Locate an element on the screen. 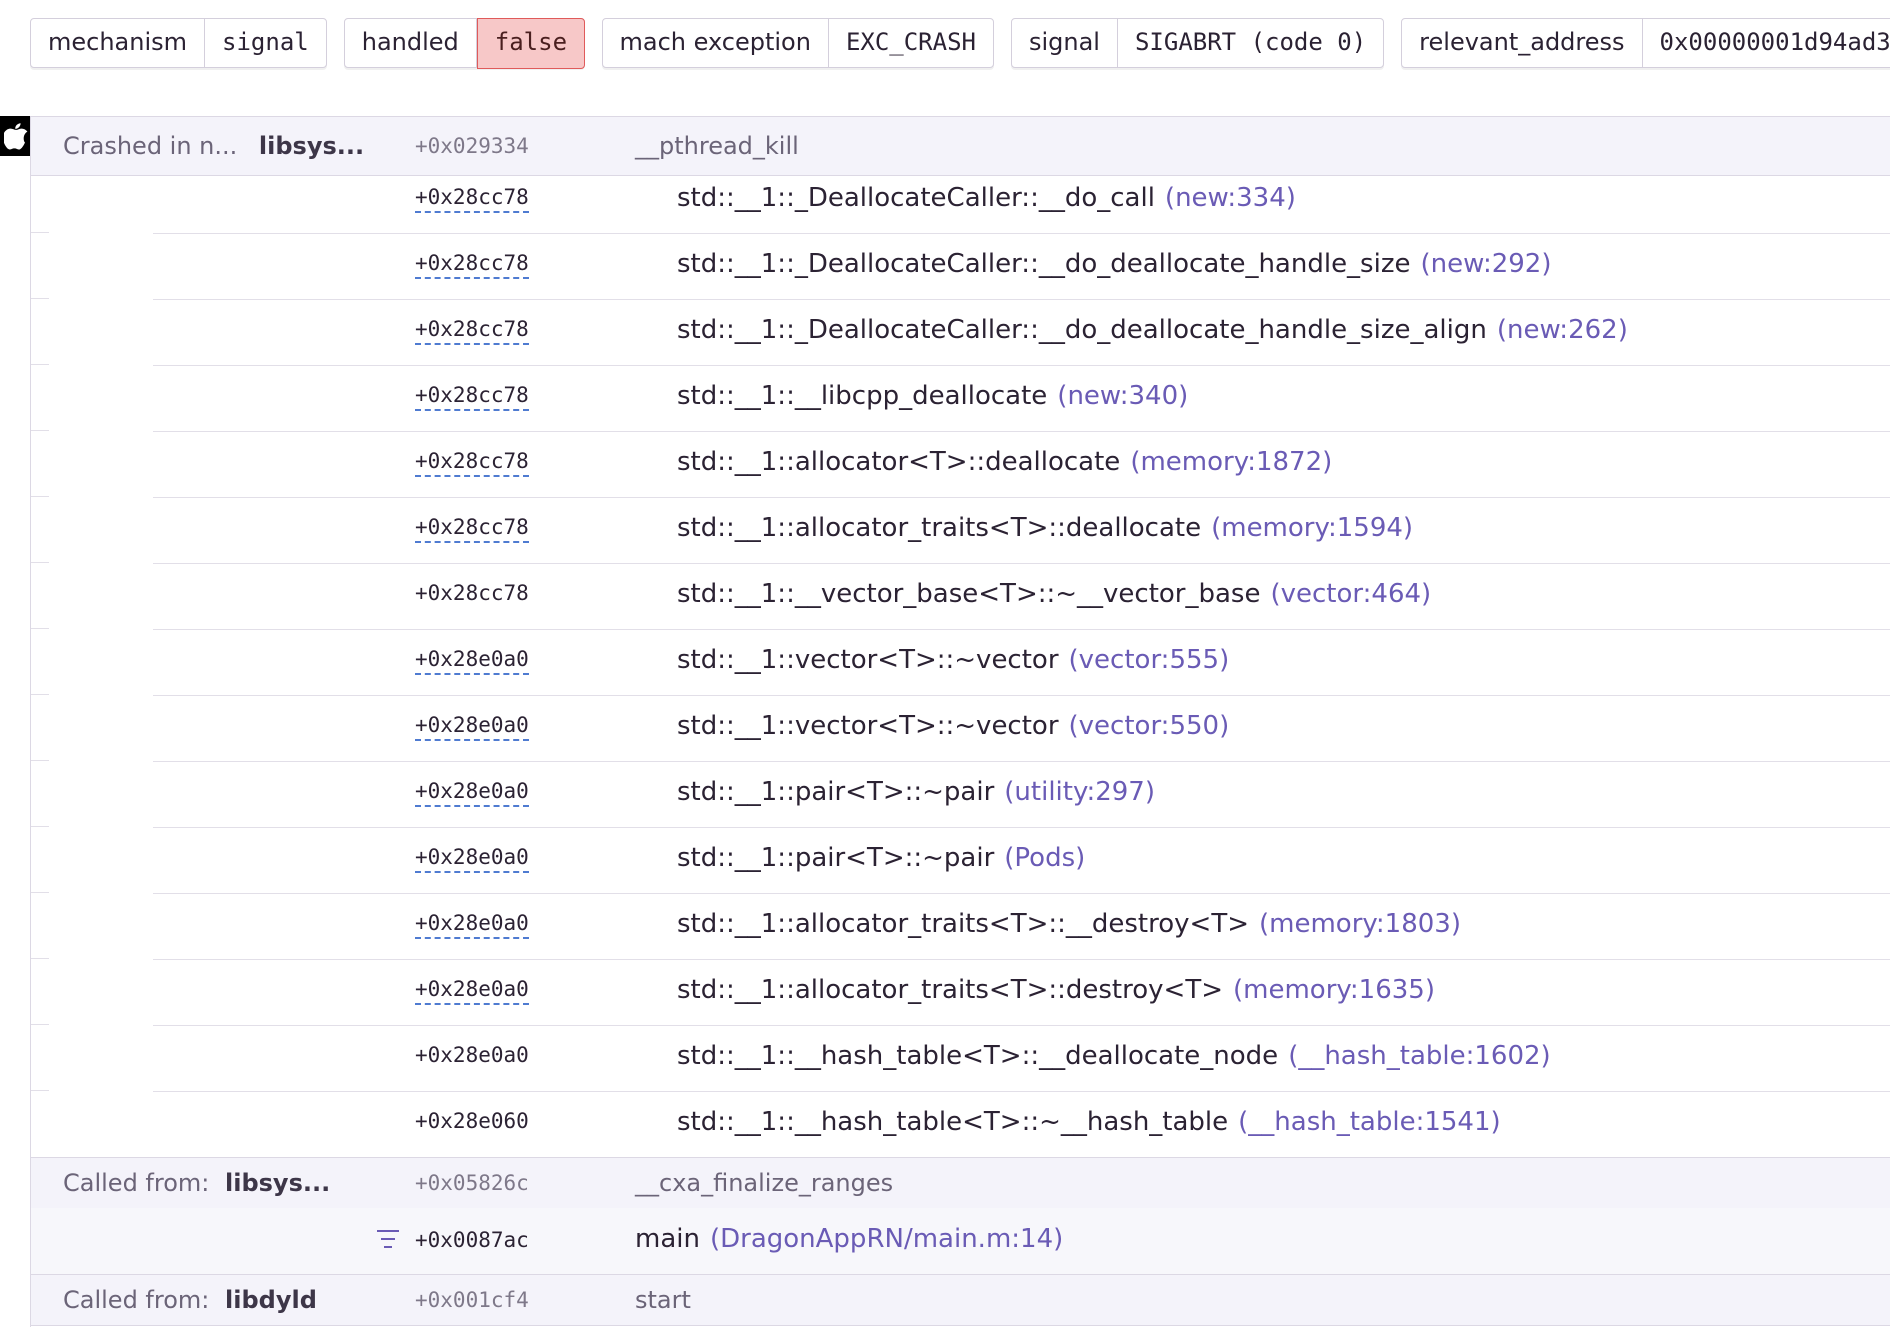 The height and width of the screenshot is (1328, 1890). frame-location: (memory:1803) is located at coordinates (1360, 924).